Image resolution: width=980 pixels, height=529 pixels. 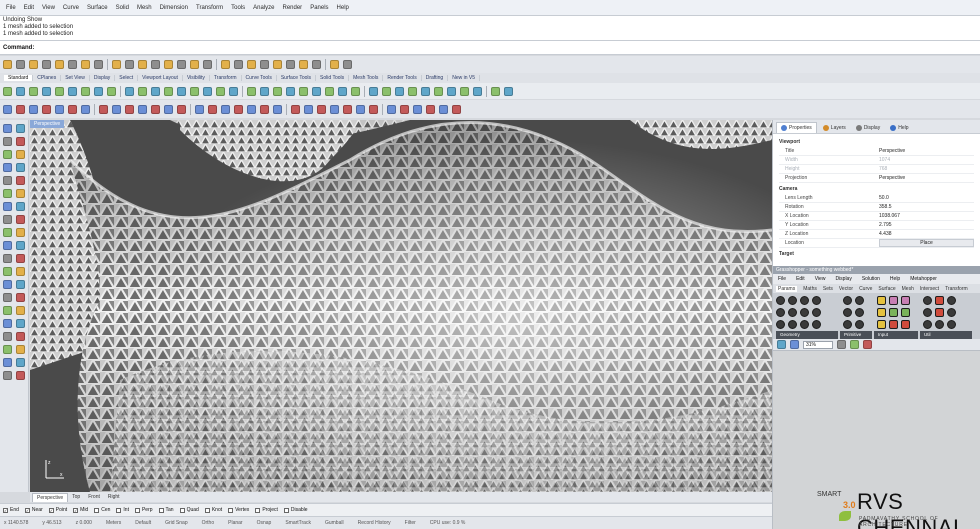 I want to click on menu-item-dimension: Dimension, so click(x=174, y=8).